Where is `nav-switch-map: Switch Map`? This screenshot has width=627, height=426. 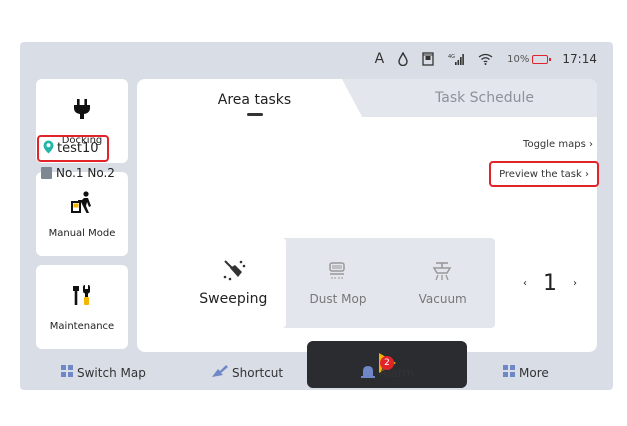 nav-switch-map: Switch Map is located at coordinates (103, 372).